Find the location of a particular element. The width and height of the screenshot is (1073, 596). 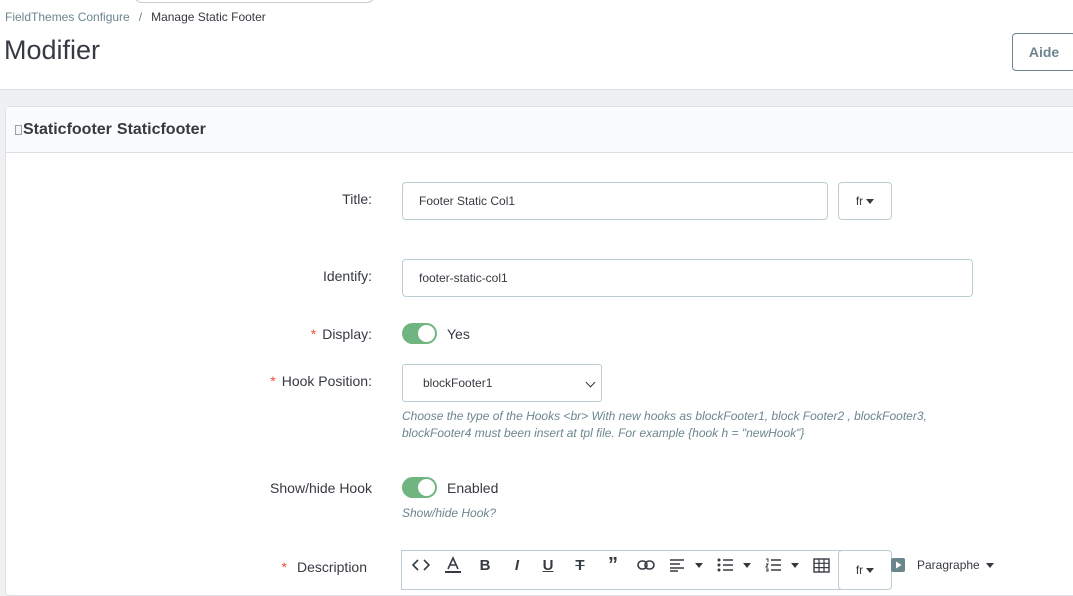

link-icon is located at coordinates (646, 565).